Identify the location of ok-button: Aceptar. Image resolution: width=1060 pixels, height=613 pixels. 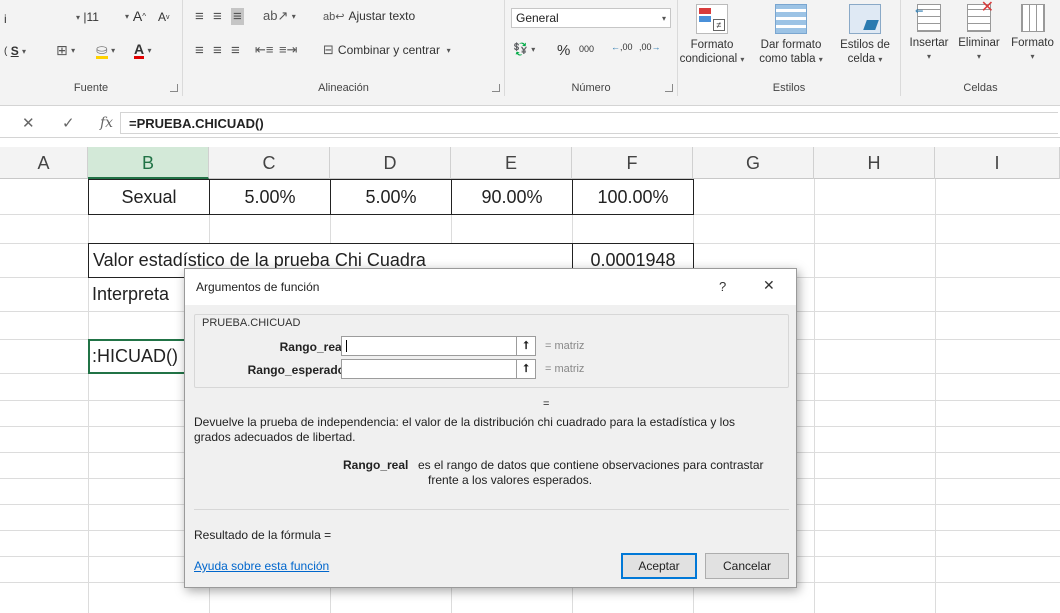
(659, 566).